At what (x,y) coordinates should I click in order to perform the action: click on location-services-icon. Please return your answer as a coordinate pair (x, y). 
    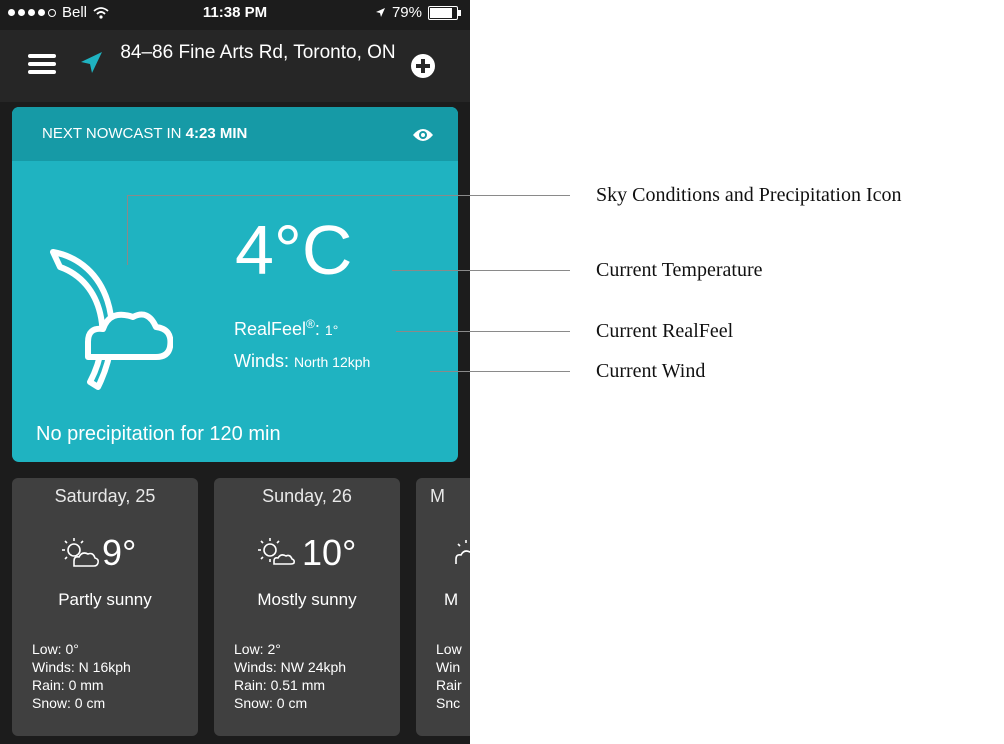
    Looking at the image, I should click on (380, 12).